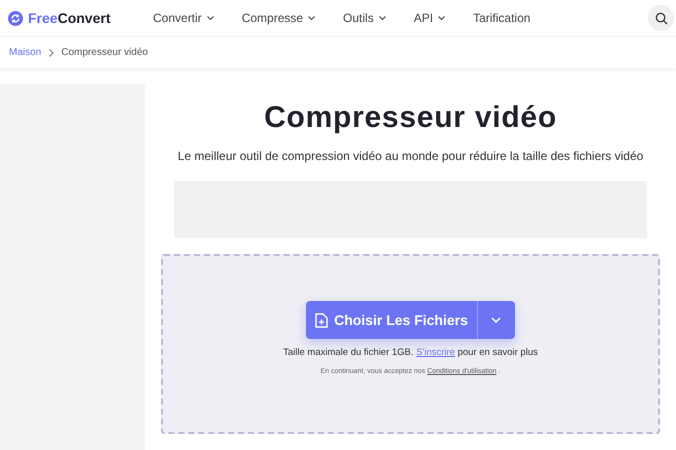 The width and height of the screenshot is (676, 450). Describe the element at coordinates (104, 53) in the screenshot. I see `breadcrumb-item: Compresseur vidéo` at that location.